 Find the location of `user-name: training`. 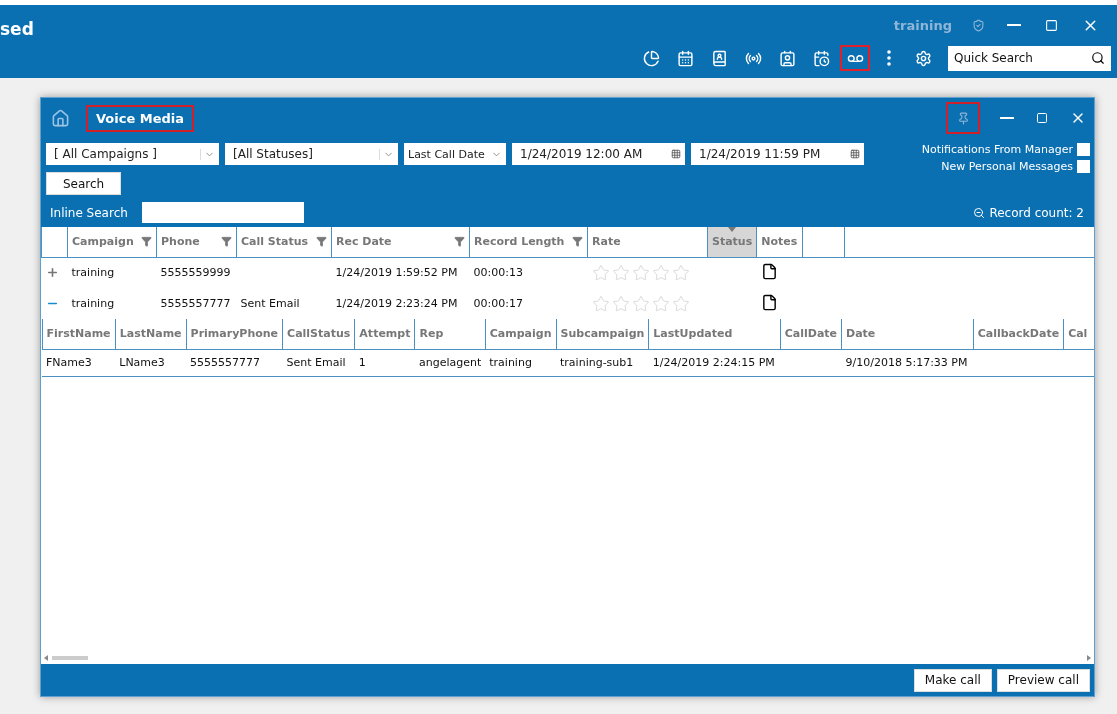

user-name: training is located at coordinates (922, 25).